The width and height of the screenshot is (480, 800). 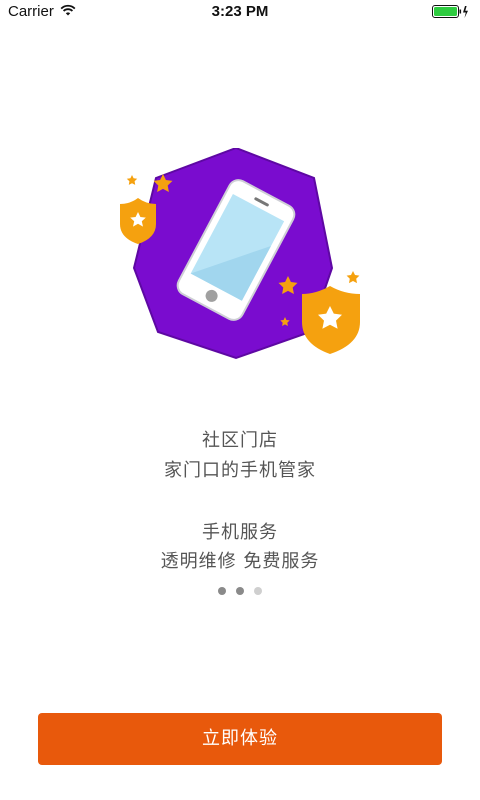 I want to click on page1-subtitle: 家门口的手机管家, so click(x=240, y=470).